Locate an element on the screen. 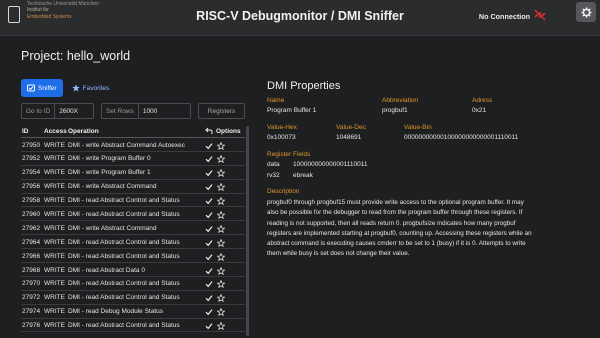  table-row: 27956 WRITE DMI - write Abstract Command is located at coordinates (133, 187).